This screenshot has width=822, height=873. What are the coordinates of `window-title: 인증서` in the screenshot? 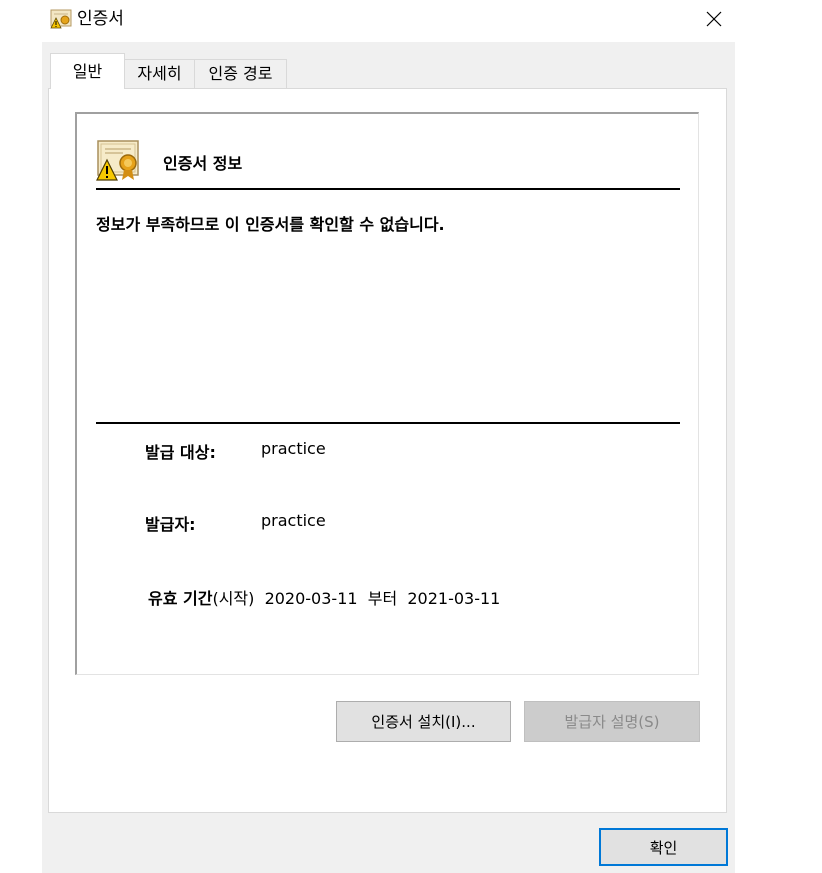 It's located at (100, 19).